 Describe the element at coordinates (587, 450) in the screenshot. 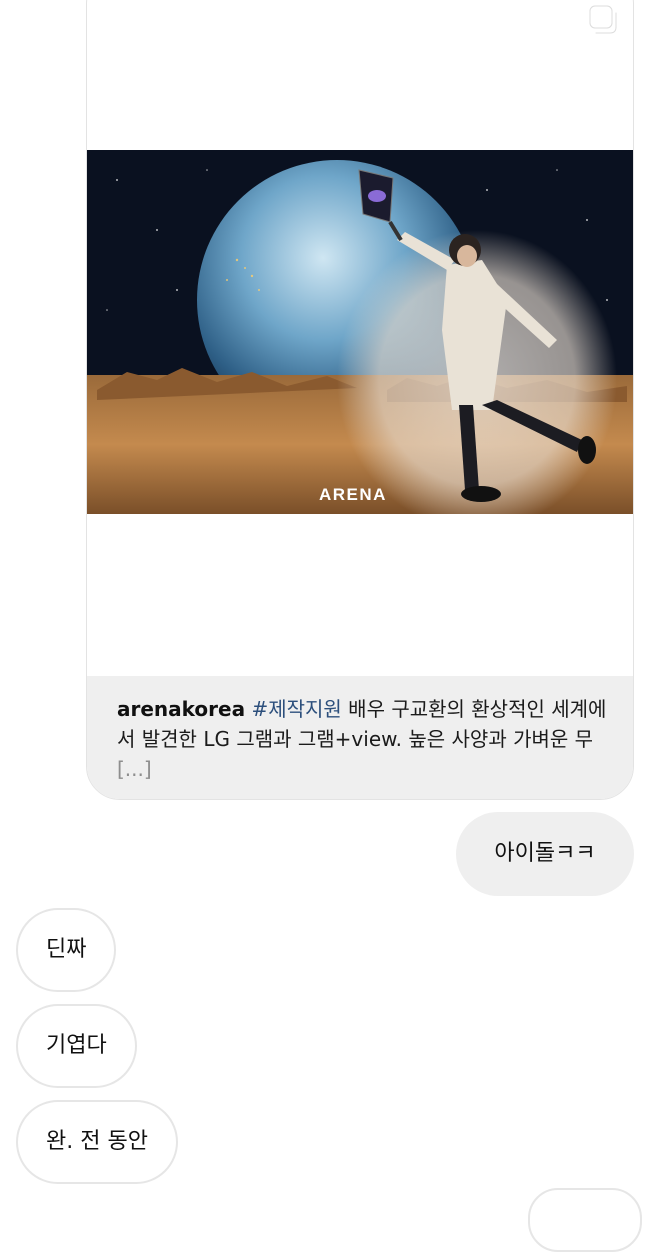

I see `person-shoe-right` at that location.